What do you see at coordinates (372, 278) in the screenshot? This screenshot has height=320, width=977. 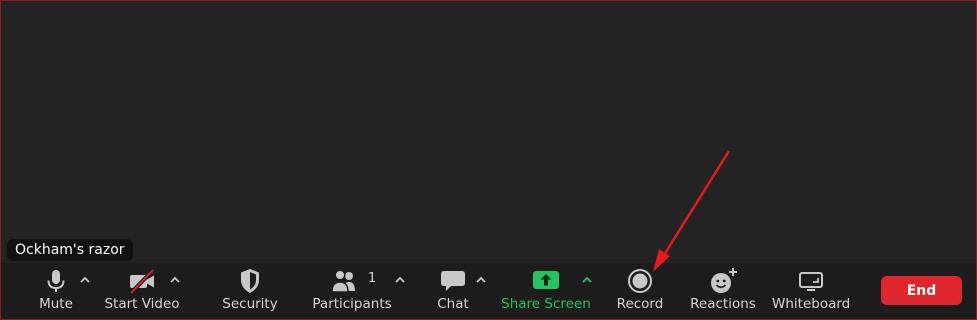 I see `participants-count: 1` at bounding box center [372, 278].